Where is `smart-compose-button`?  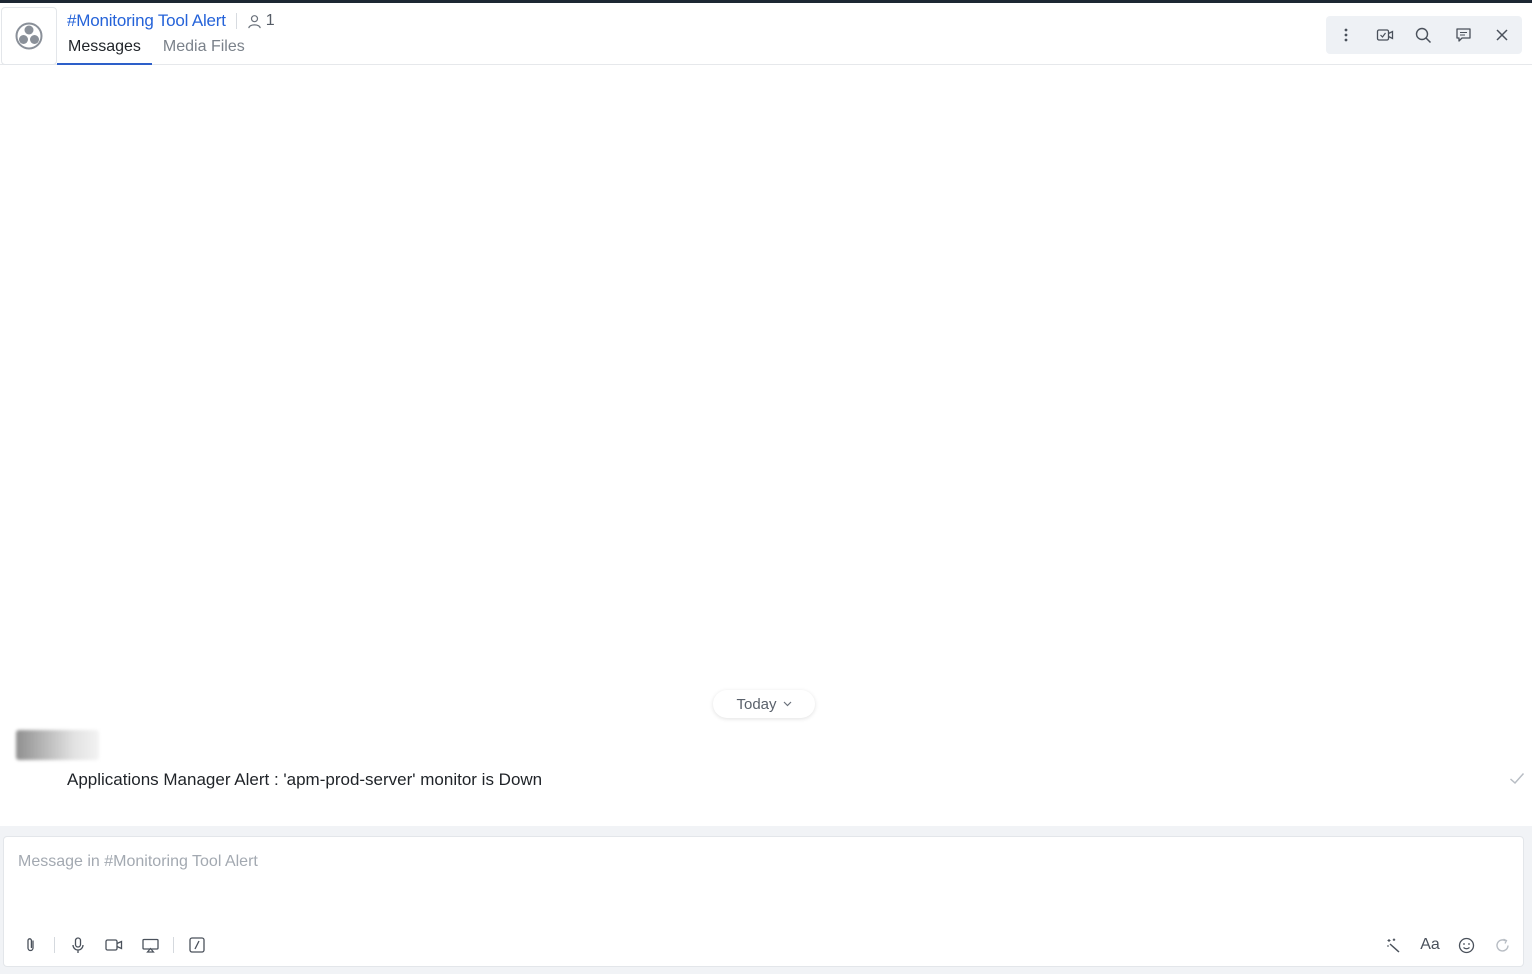
smart-compose-button is located at coordinates (1394, 945).